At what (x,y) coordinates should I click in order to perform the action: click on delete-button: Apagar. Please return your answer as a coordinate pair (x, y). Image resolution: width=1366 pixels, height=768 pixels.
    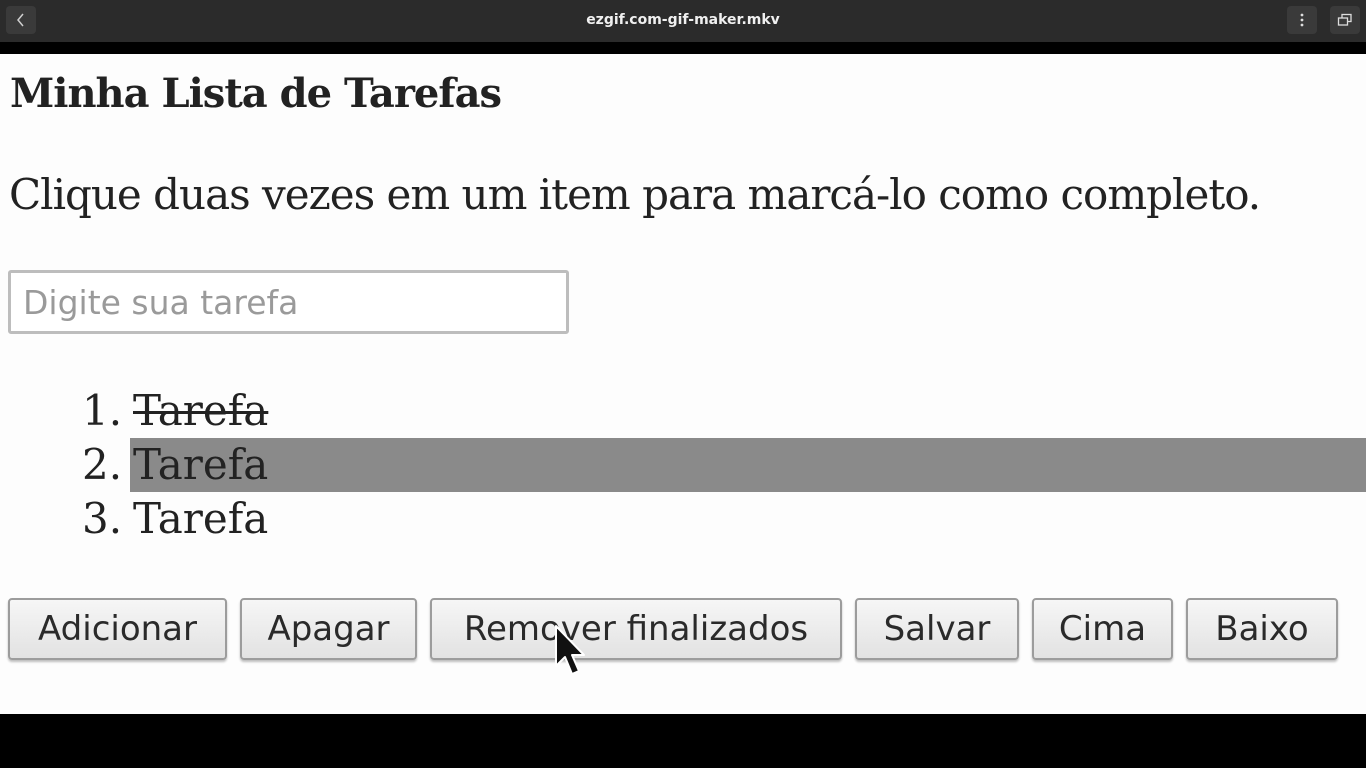
    Looking at the image, I should click on (328, 629).